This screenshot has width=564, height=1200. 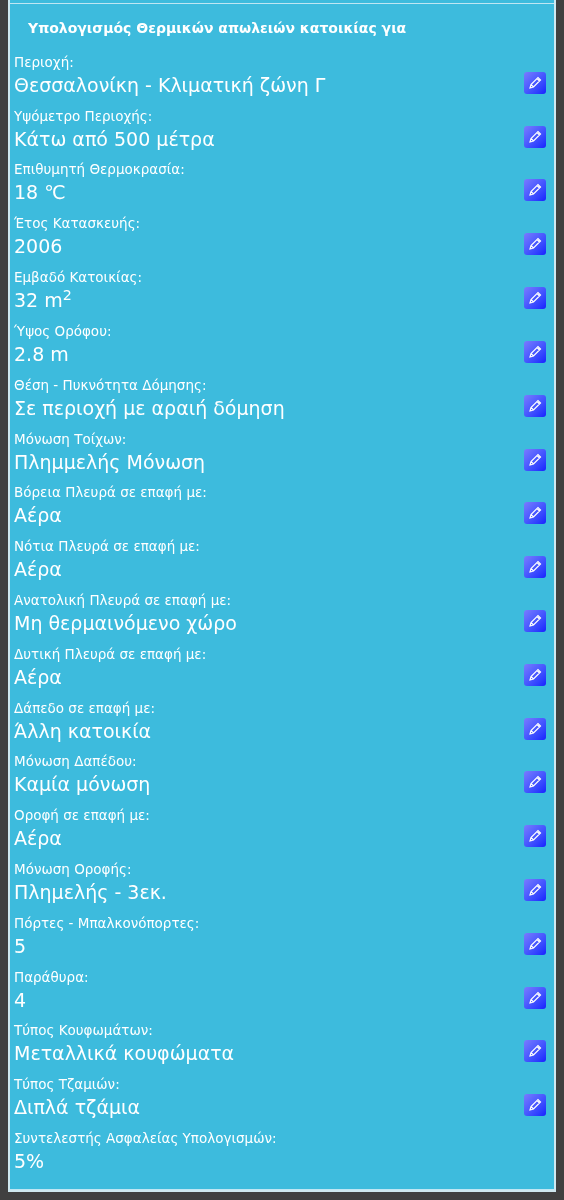 I want to click on field-value: Πλημελής - 3εκ., so click(x=91, y=892).